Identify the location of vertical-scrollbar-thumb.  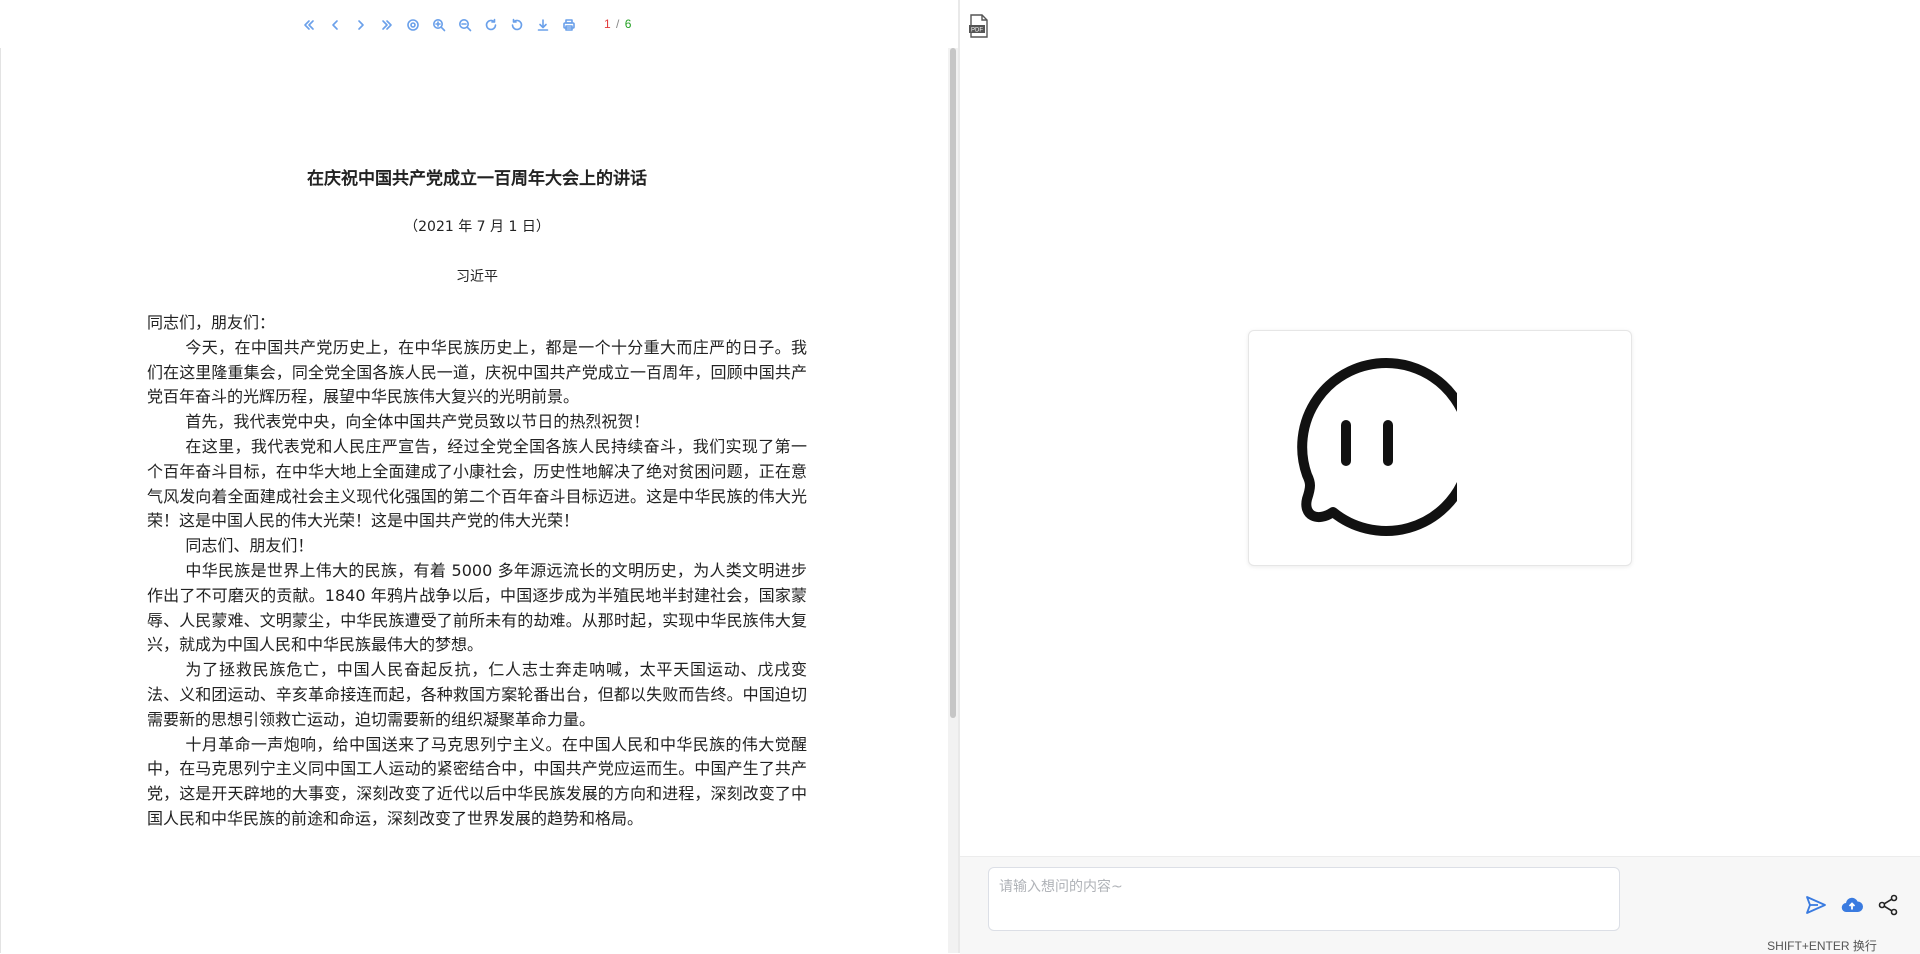
(953, 383).